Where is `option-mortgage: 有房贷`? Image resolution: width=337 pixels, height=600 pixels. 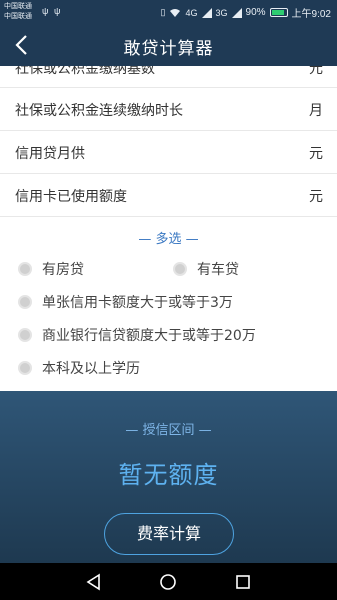 option-mortgage: 有房贷 is located at coordinates (51, 269).